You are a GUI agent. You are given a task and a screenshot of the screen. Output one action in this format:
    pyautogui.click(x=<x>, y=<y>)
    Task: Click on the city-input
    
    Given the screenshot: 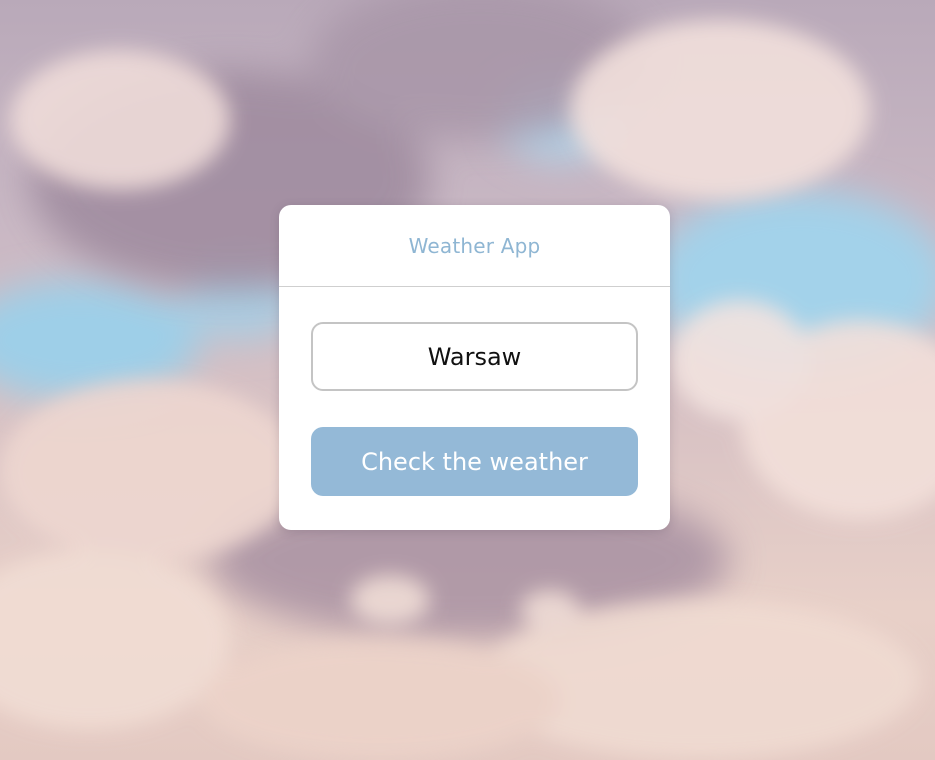 What is the action you would take?
    pyautogui.click(x=474, y=356)
    